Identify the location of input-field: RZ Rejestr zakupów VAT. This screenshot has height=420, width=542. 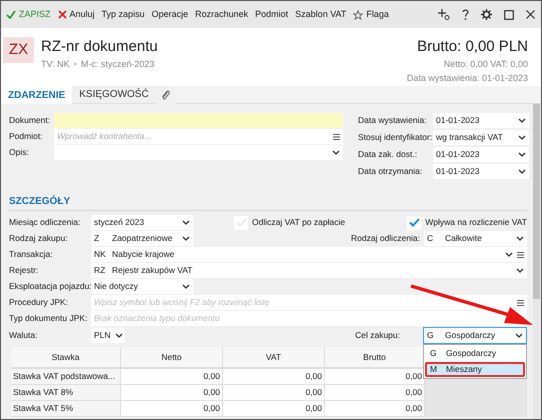
(309, 270).